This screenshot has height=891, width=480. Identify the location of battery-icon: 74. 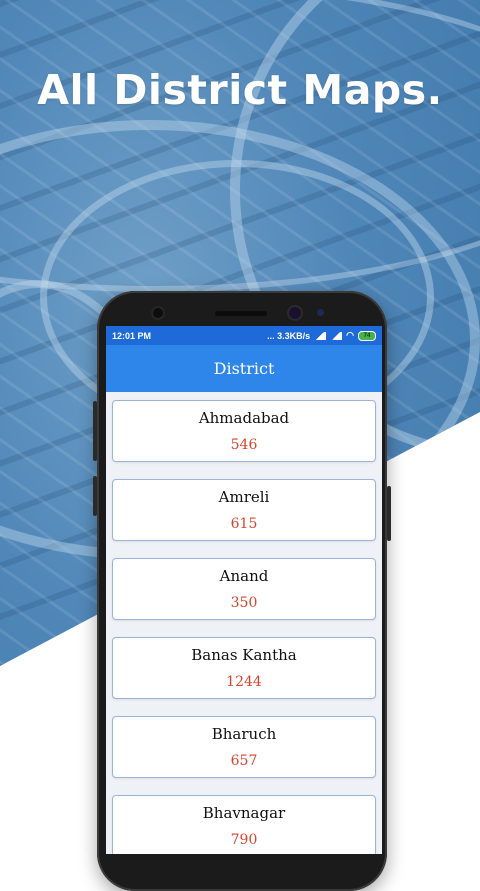
(367, 335).